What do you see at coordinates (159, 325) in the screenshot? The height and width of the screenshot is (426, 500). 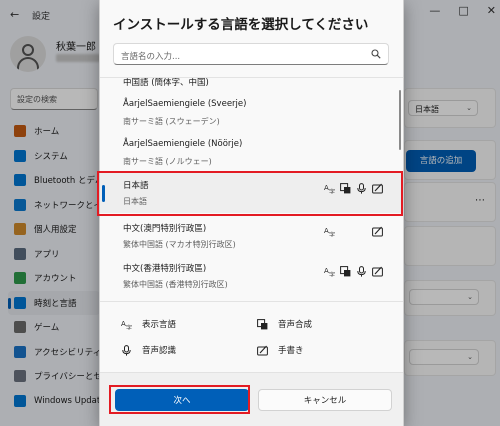 I see `legend-label: 表示言語` at bounding box center [159, 325].